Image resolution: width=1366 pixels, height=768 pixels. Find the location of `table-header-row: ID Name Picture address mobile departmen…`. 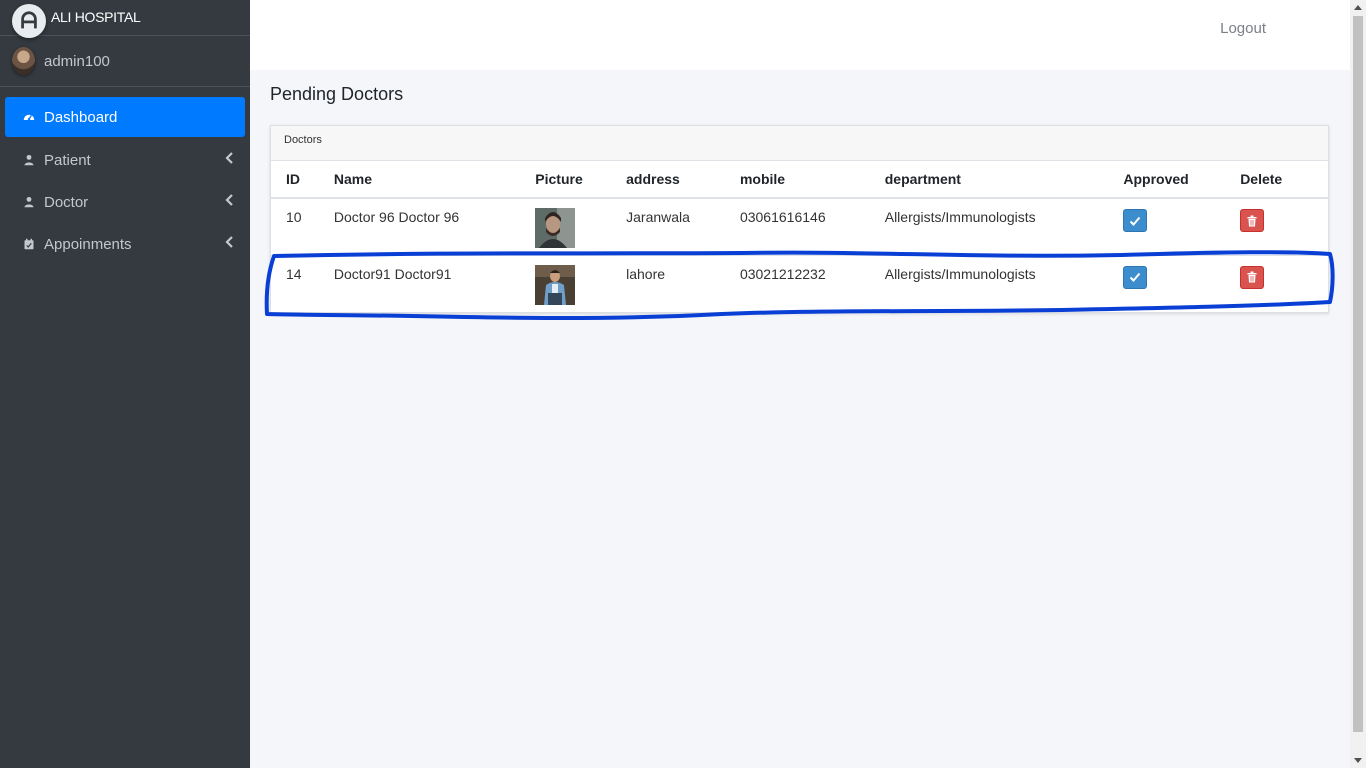

table-header-row: ID Name Picture address mobile departmen… is located at coordinates (799, 180).